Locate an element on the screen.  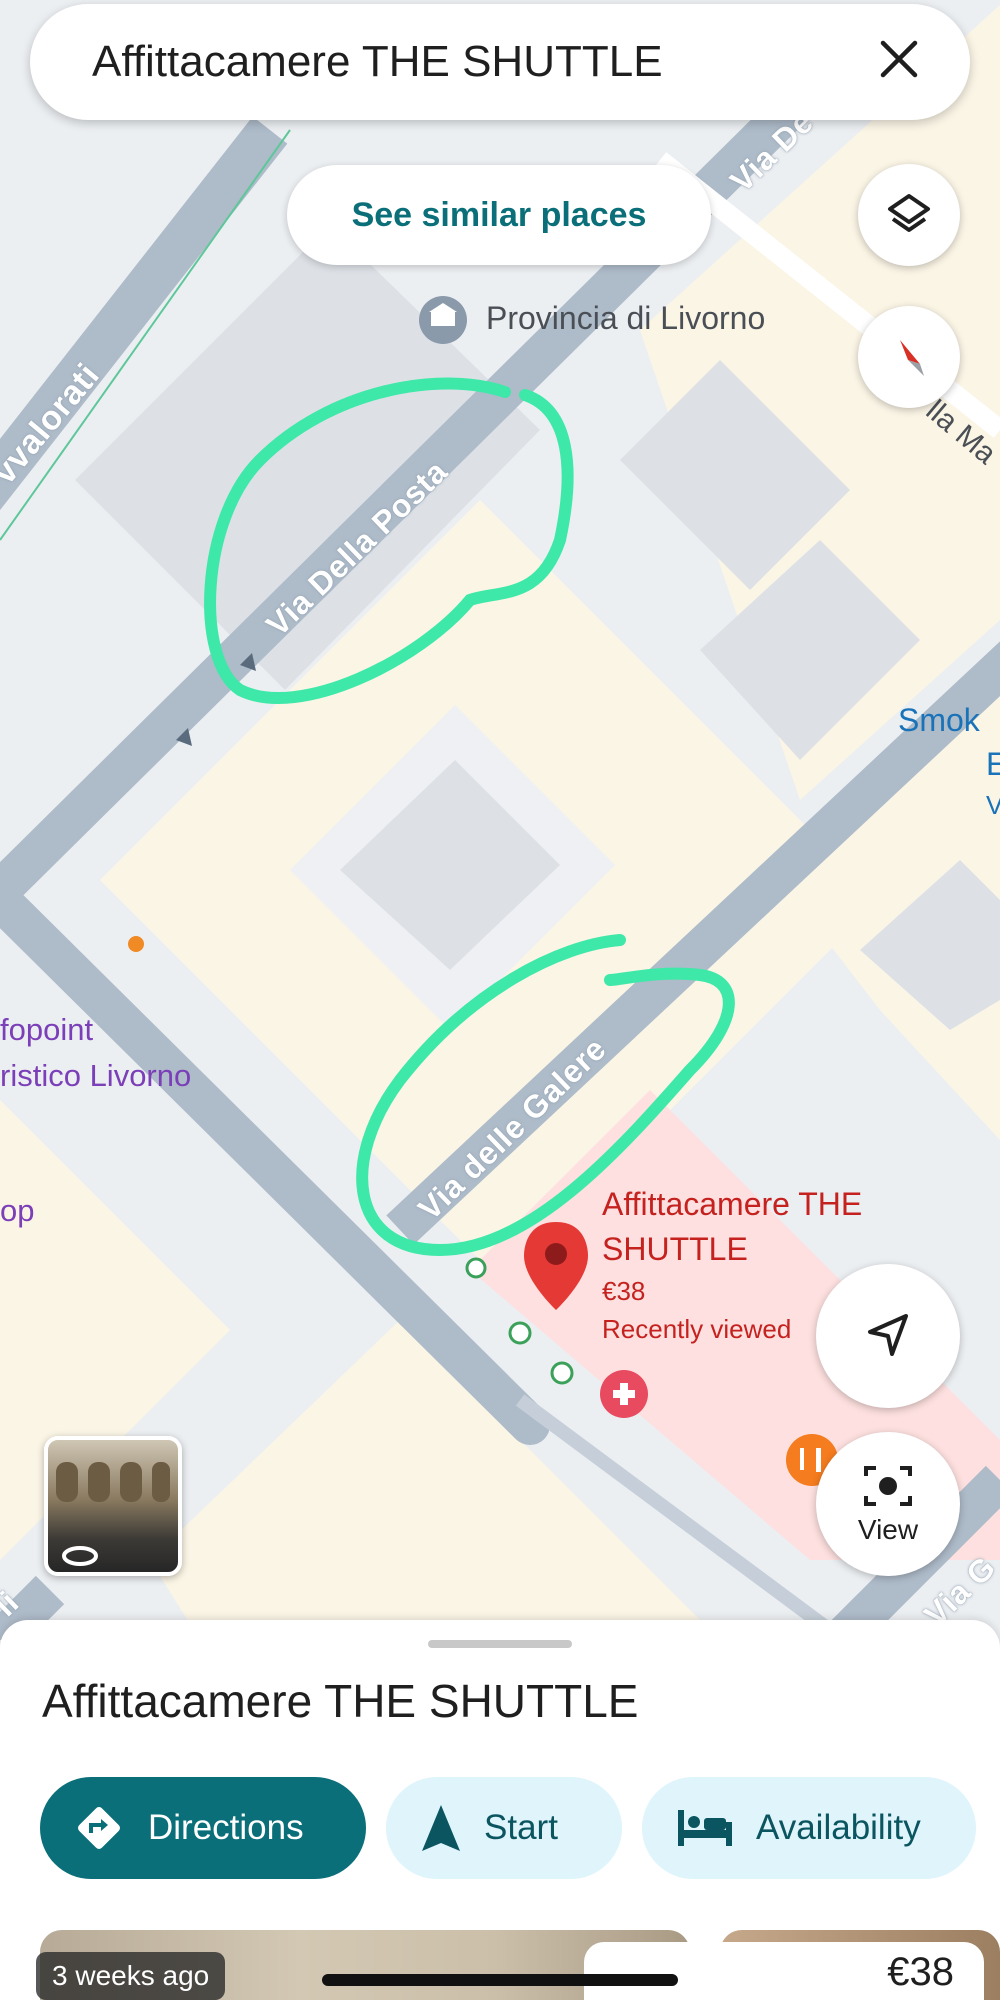
availability-label: Availability is located at coordinates (838, 1827).